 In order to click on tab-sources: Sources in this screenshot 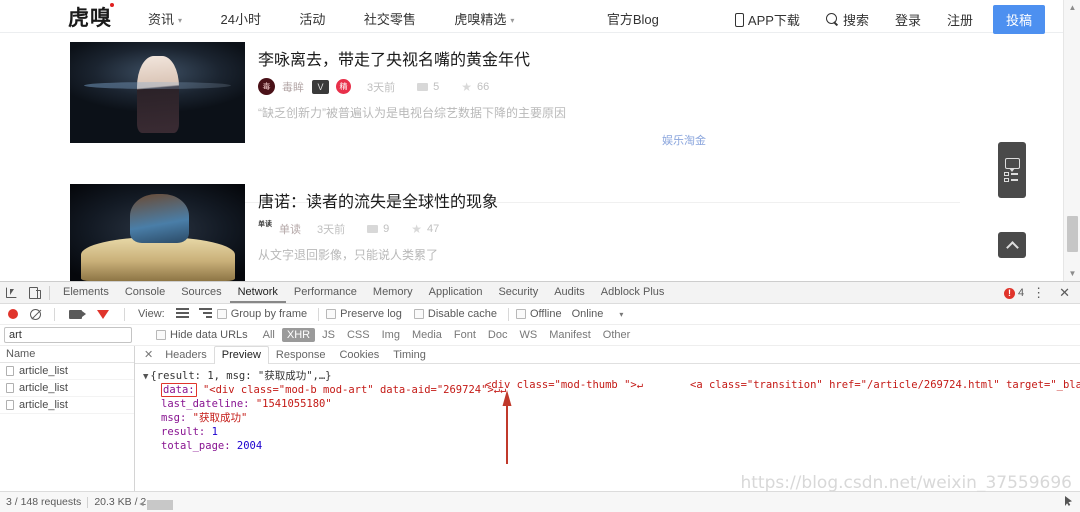, I will do `click(201, 293)`.